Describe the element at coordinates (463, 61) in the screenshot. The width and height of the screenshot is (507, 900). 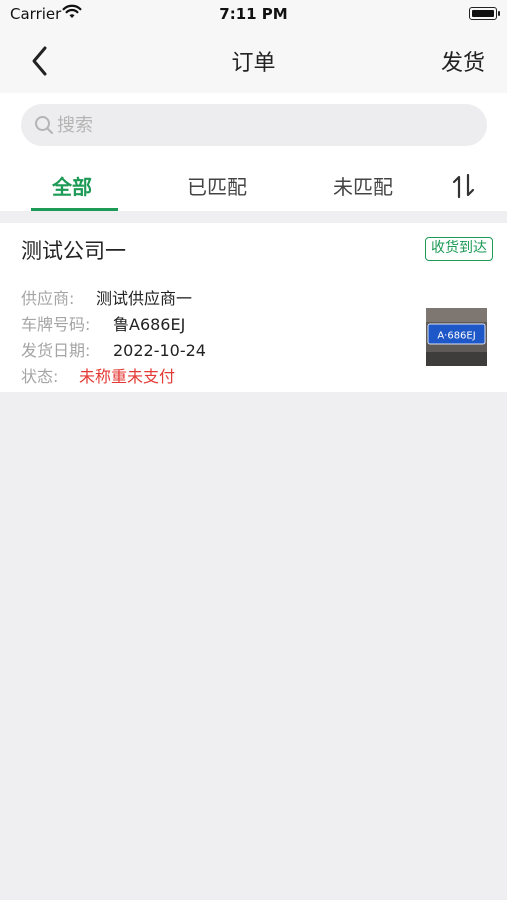
I see `ship-button: 发货` at that location.